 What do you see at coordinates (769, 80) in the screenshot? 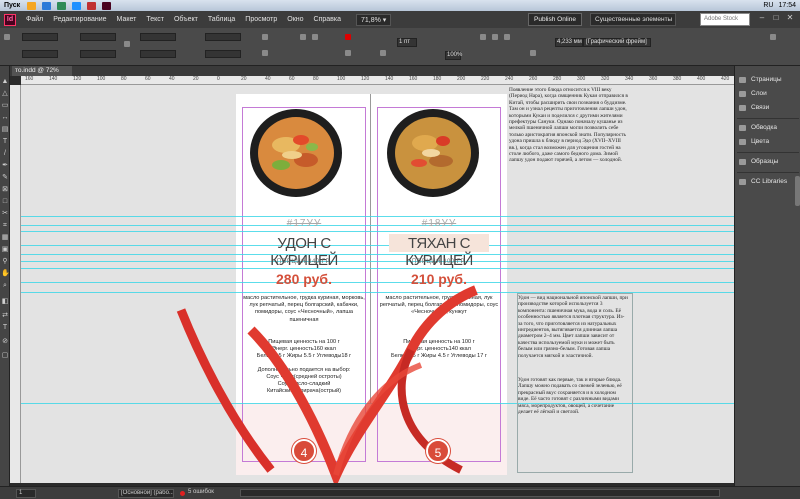
I see `panel-pages: Страницы` at bounding box center [769, 80].